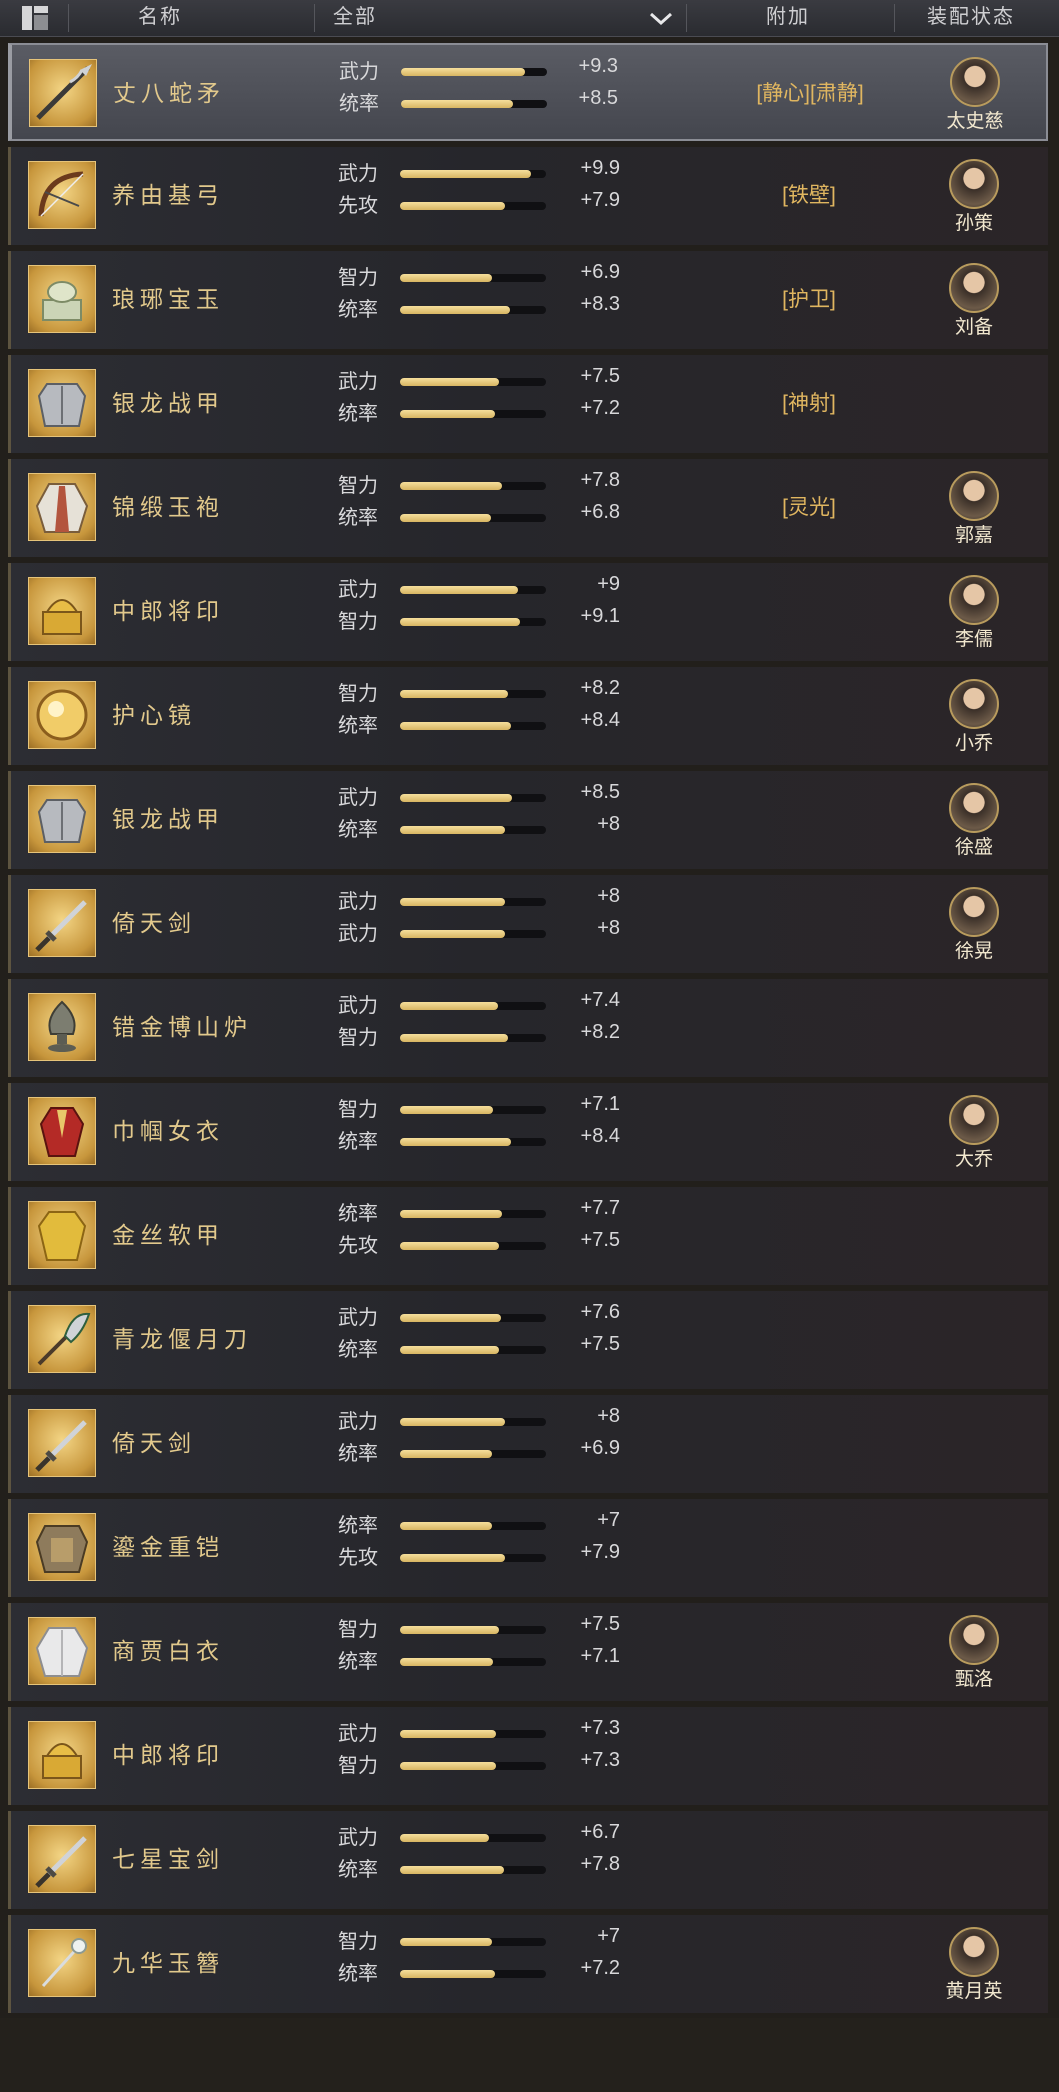 The width and height of the screenshot is (1059, 2092). I want to click on extra-skill: [护卫], so click(809, 299).